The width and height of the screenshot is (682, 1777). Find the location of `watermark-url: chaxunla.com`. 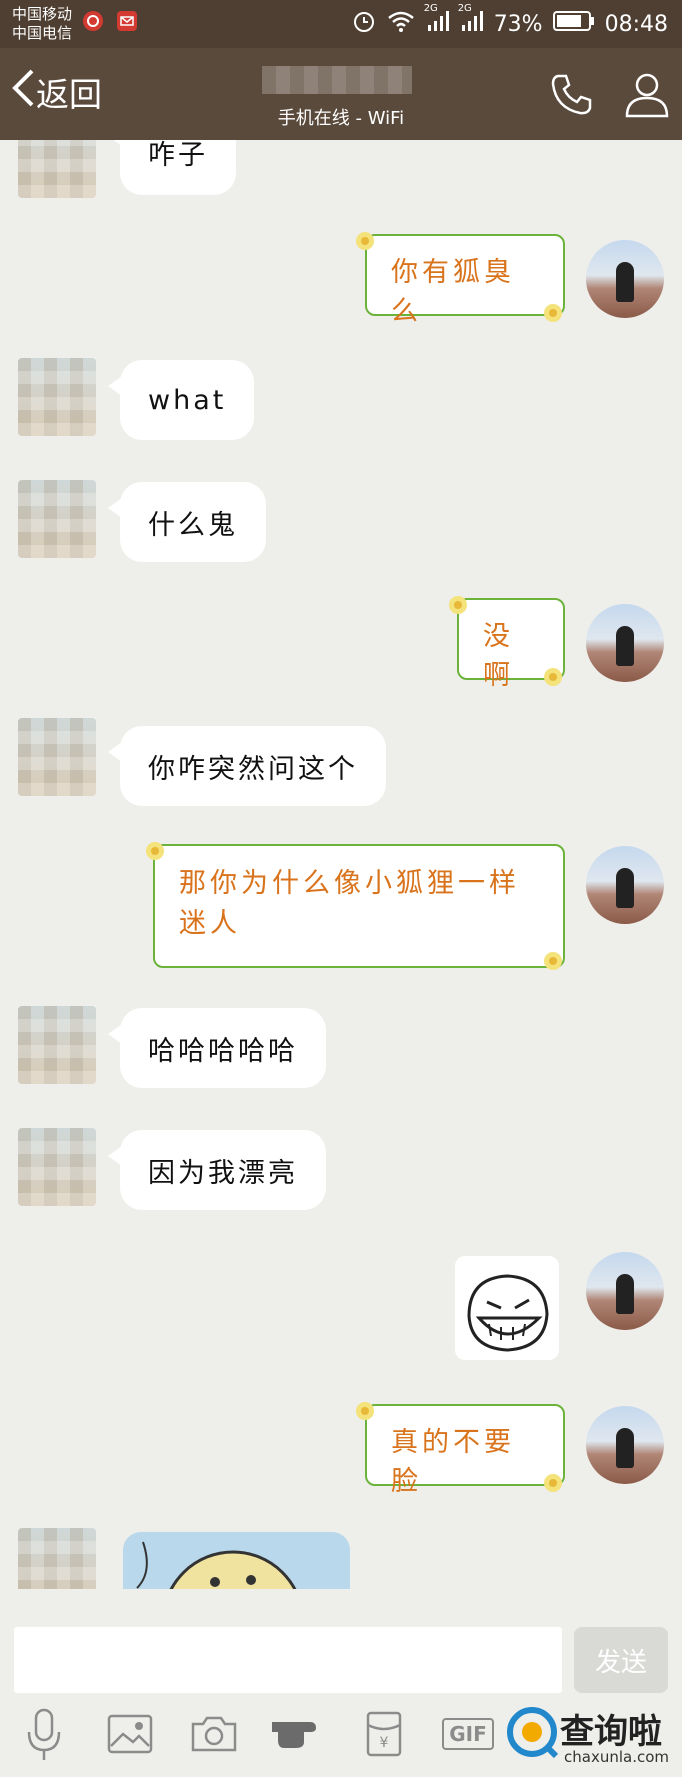

watermark-url: chaxunla.com is located at coordinates (616, 1757).